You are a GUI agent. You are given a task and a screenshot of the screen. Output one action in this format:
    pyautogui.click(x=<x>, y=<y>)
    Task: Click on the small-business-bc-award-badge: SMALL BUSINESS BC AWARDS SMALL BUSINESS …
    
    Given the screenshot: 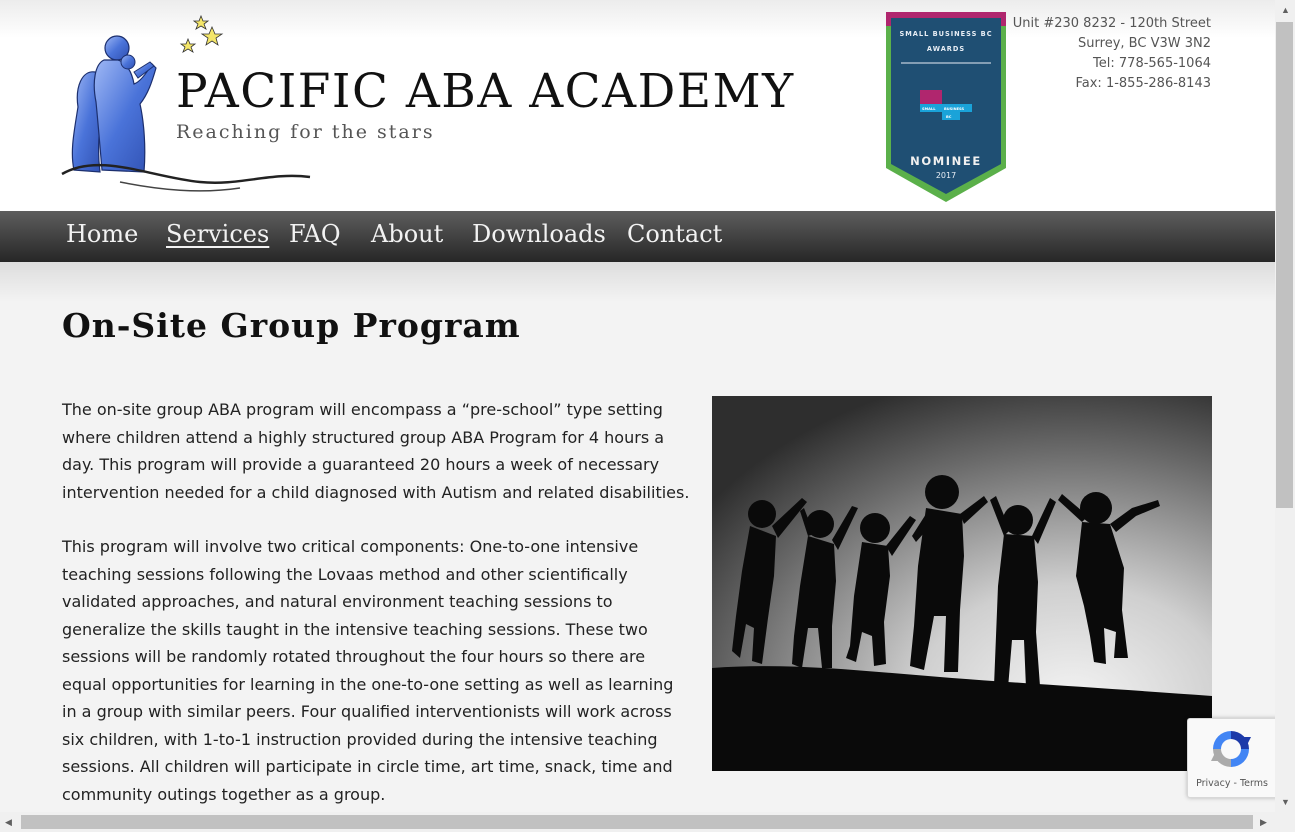 What is the action you would take?
    pyautogui.click(x=946, y=107)
    